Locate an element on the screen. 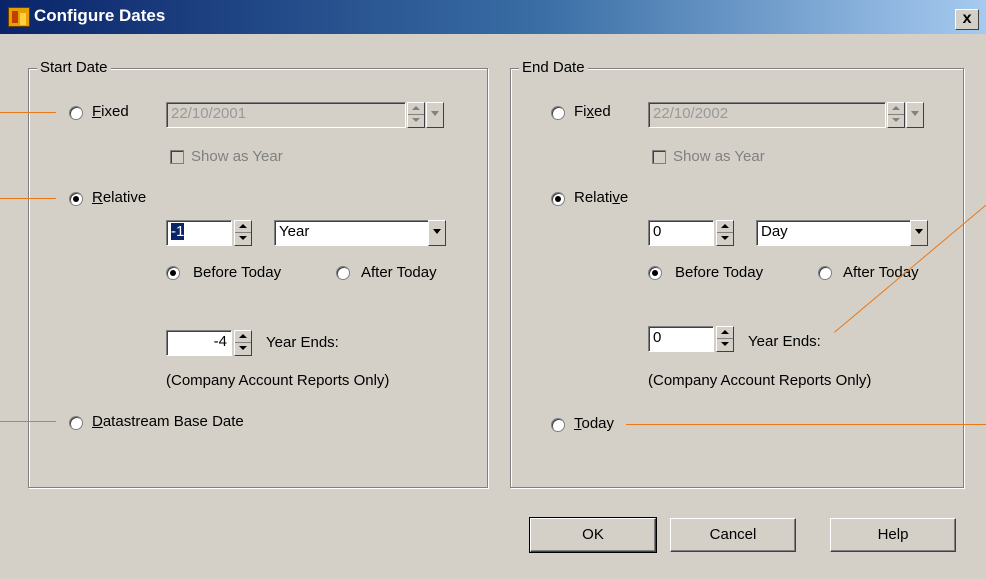 This screenshot has height=579, width=986. cancel-button: Cancel is located at coordinates (733, 535).